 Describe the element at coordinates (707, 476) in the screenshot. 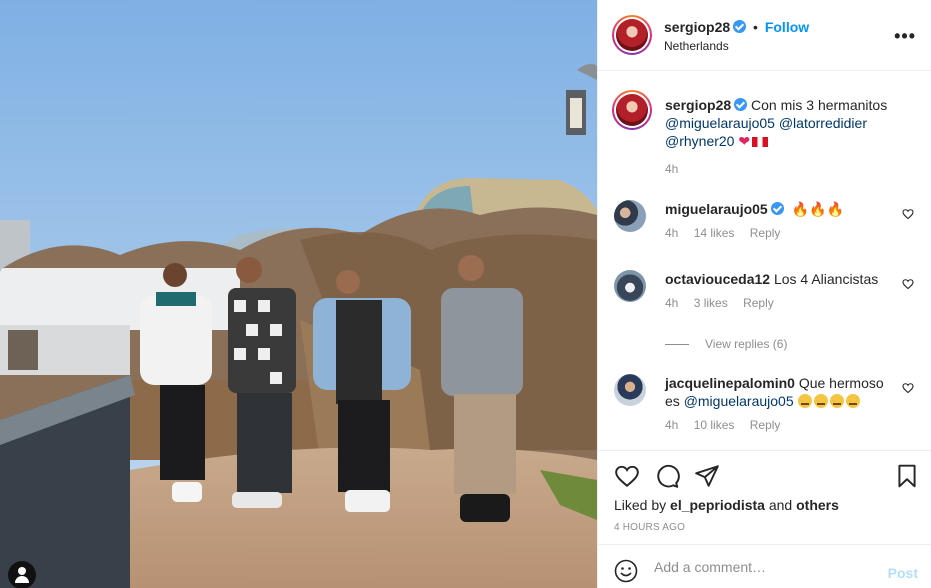

I see `share-icon` at that location.